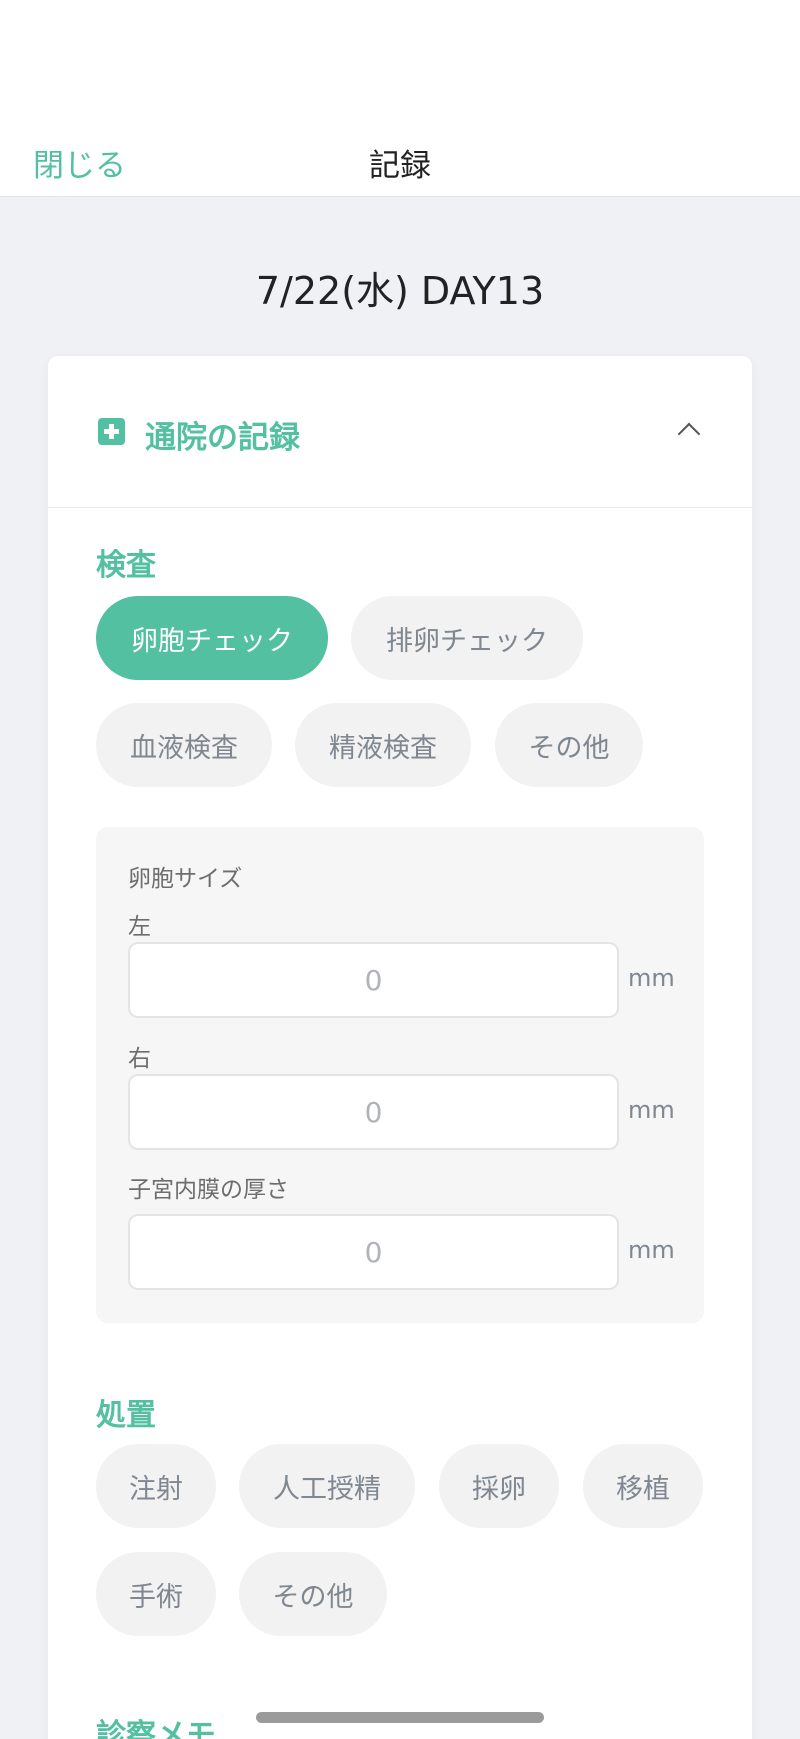  What do you see at coordinates (569, 745) in the screenshot?
I see `exam-chip-other: その他` at bounding box center [569, 745].